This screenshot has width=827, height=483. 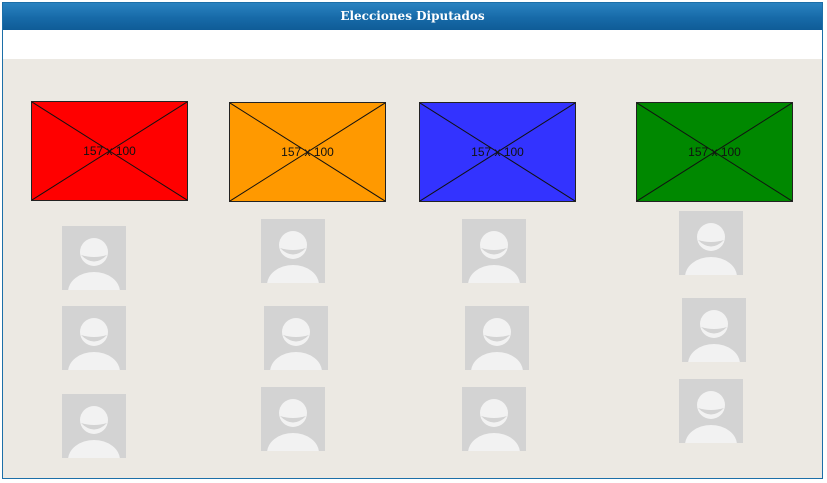 I want to click on window-title: Elecciones Diputados, so click(x=412, y=16).